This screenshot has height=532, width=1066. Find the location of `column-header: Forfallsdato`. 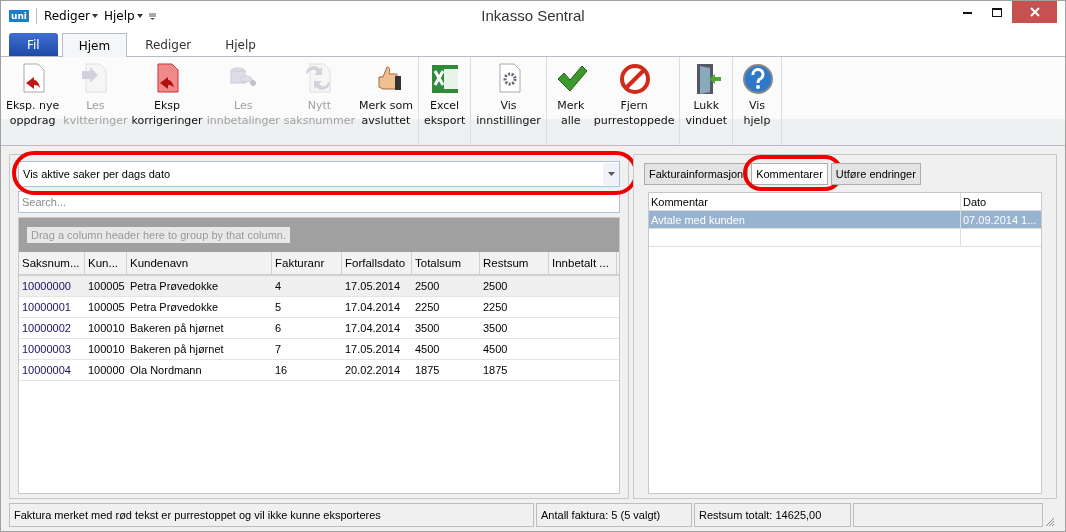

column-header: Forfallsdato is located at coordinates (377, 263).